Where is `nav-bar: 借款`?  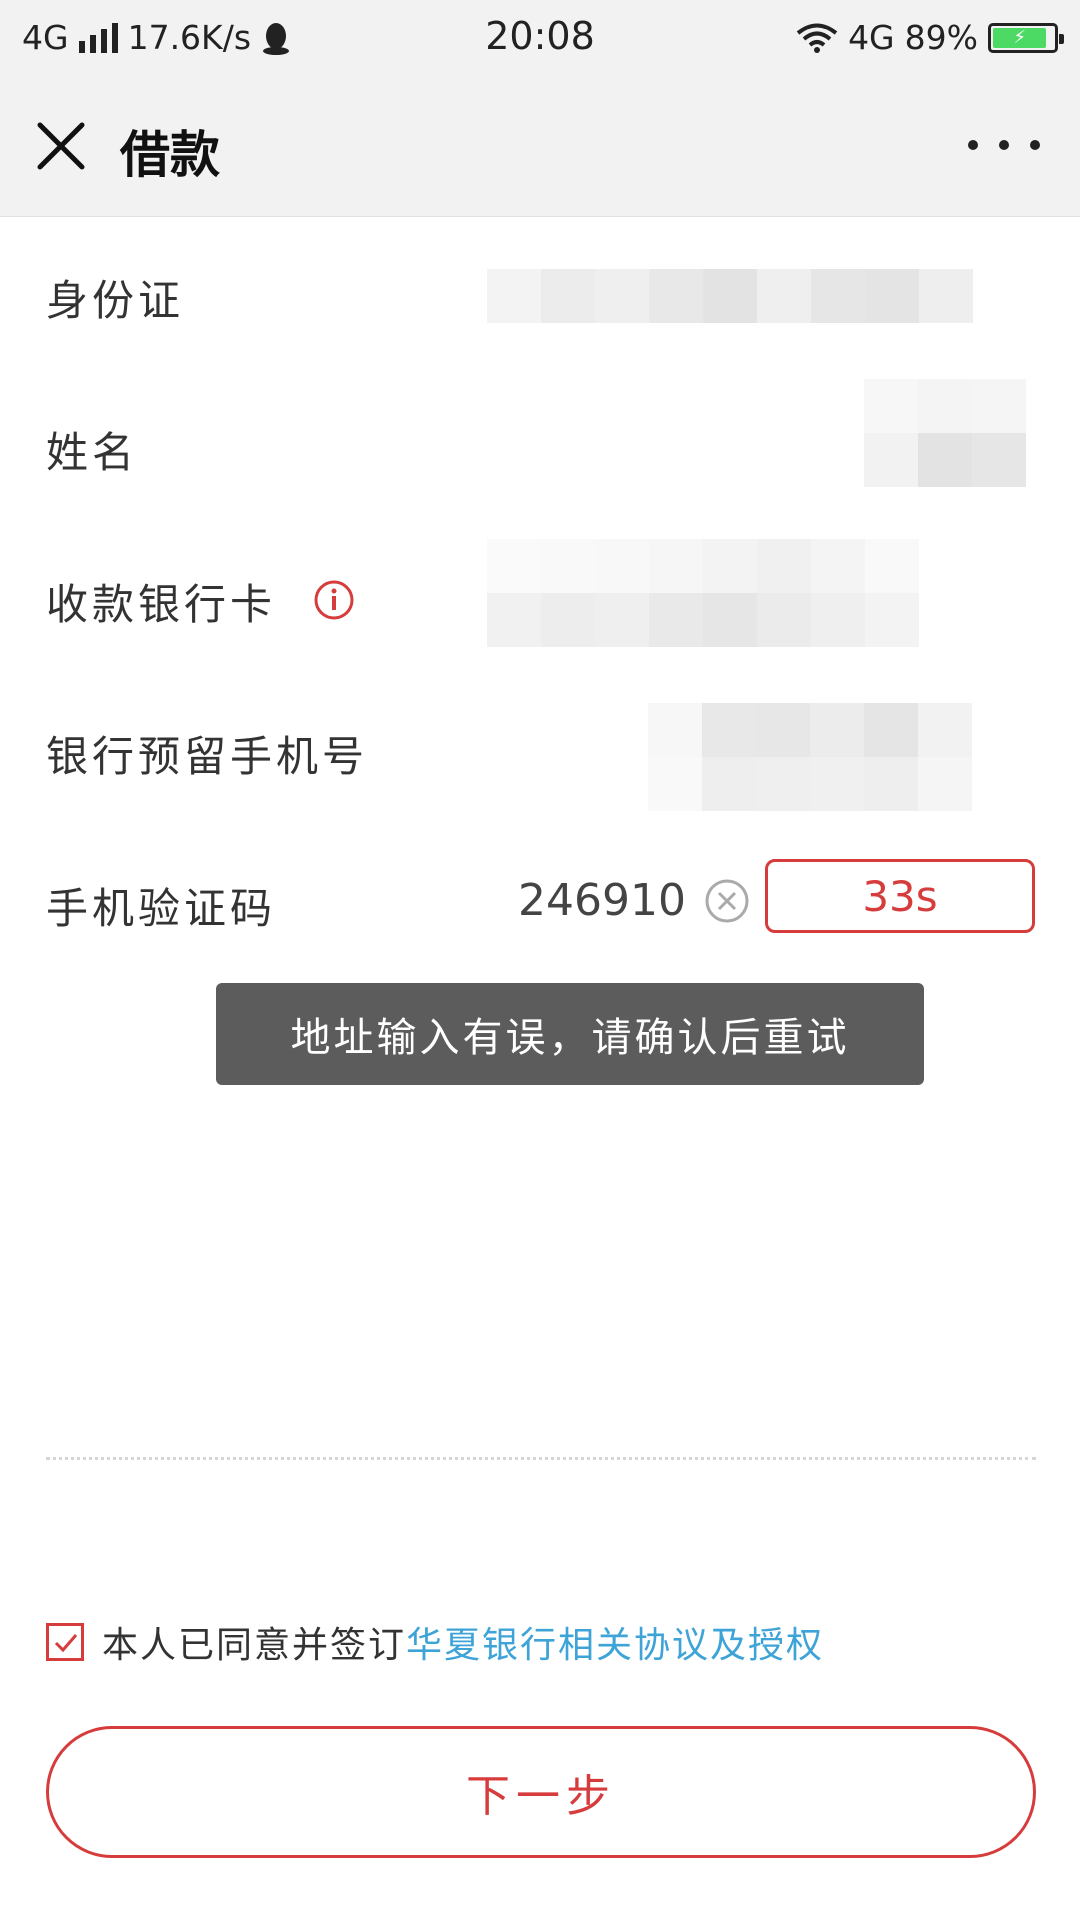 nav-bar: 借款 is located at coordinates (540, 146).